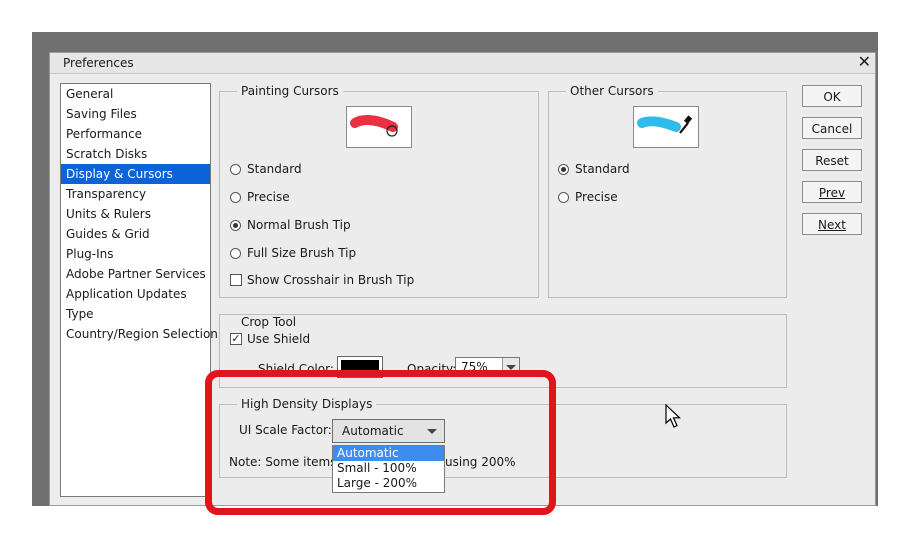  Describe the element at coordinates (299, 225) in the screenshot. I see `painting-normal-brush-label: Normal Brush Tip` at that location.